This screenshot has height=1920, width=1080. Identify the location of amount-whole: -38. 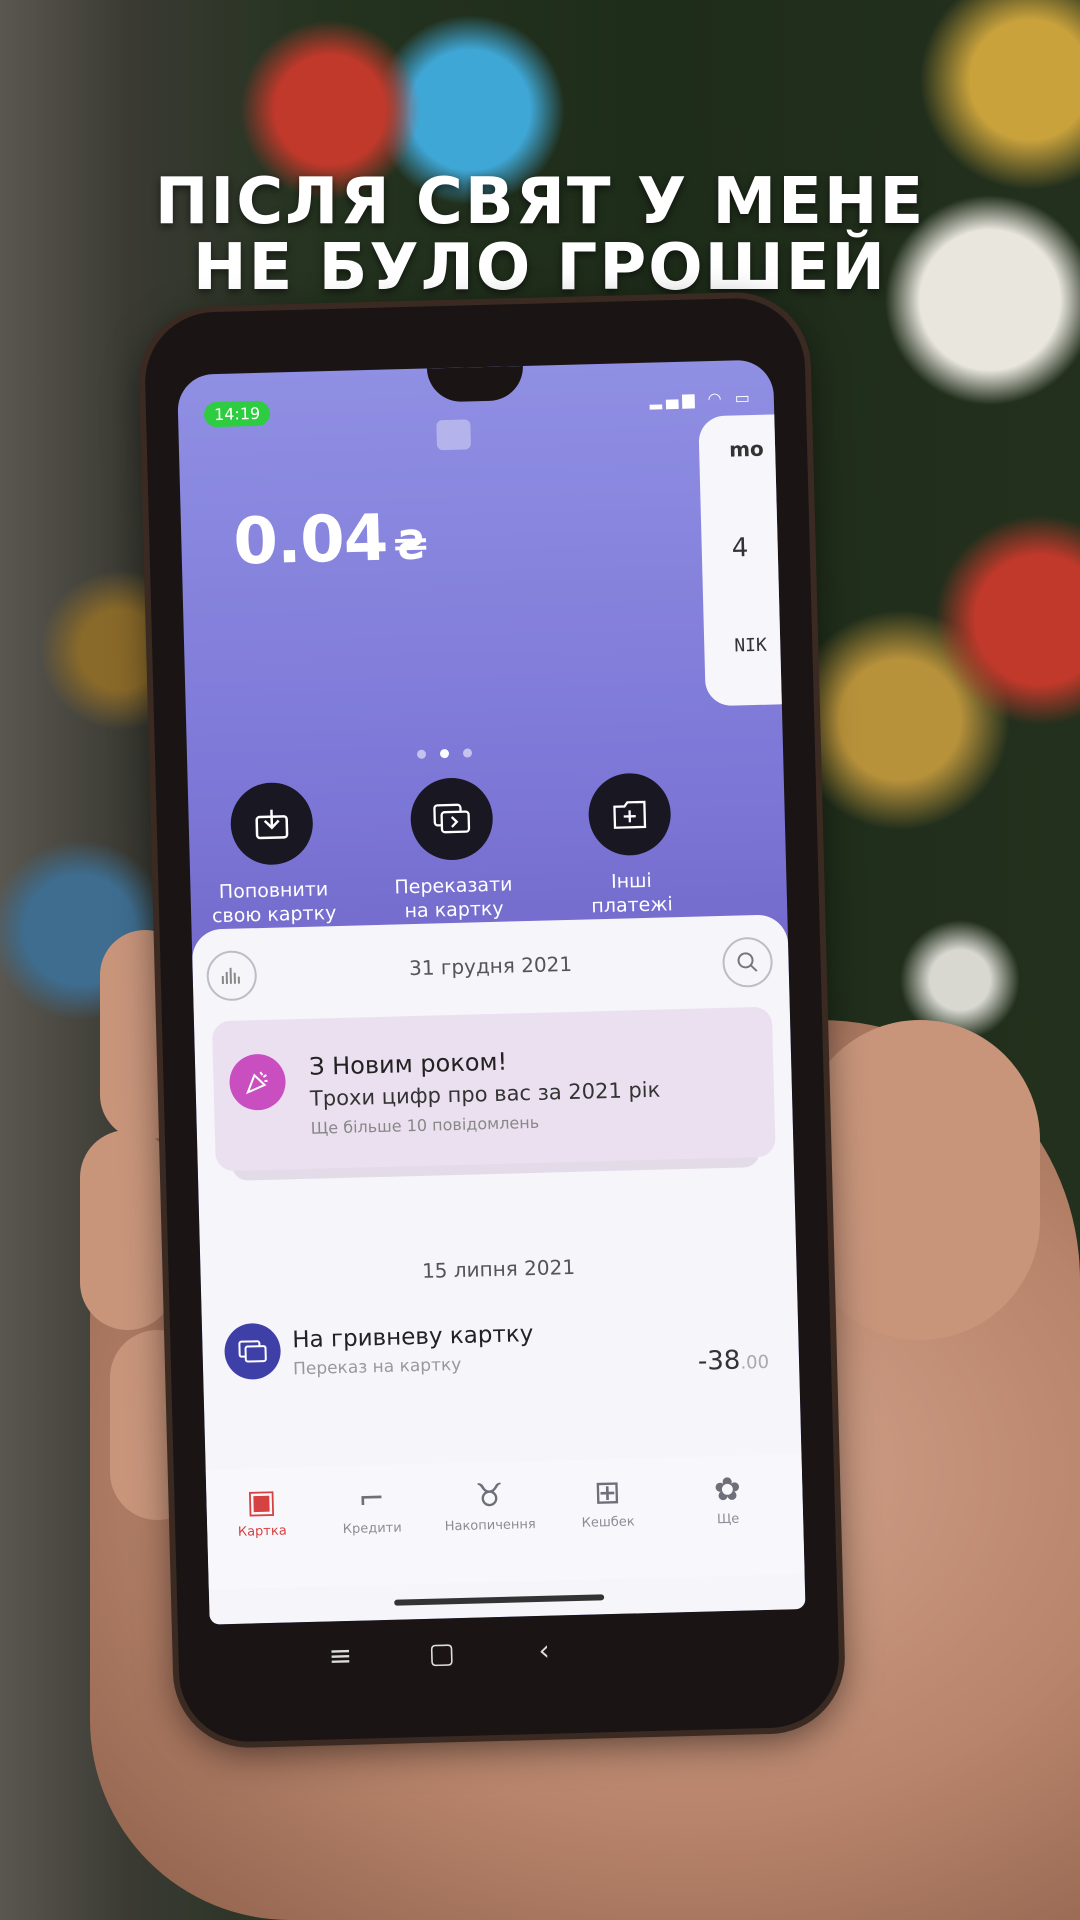
(719, 1361).